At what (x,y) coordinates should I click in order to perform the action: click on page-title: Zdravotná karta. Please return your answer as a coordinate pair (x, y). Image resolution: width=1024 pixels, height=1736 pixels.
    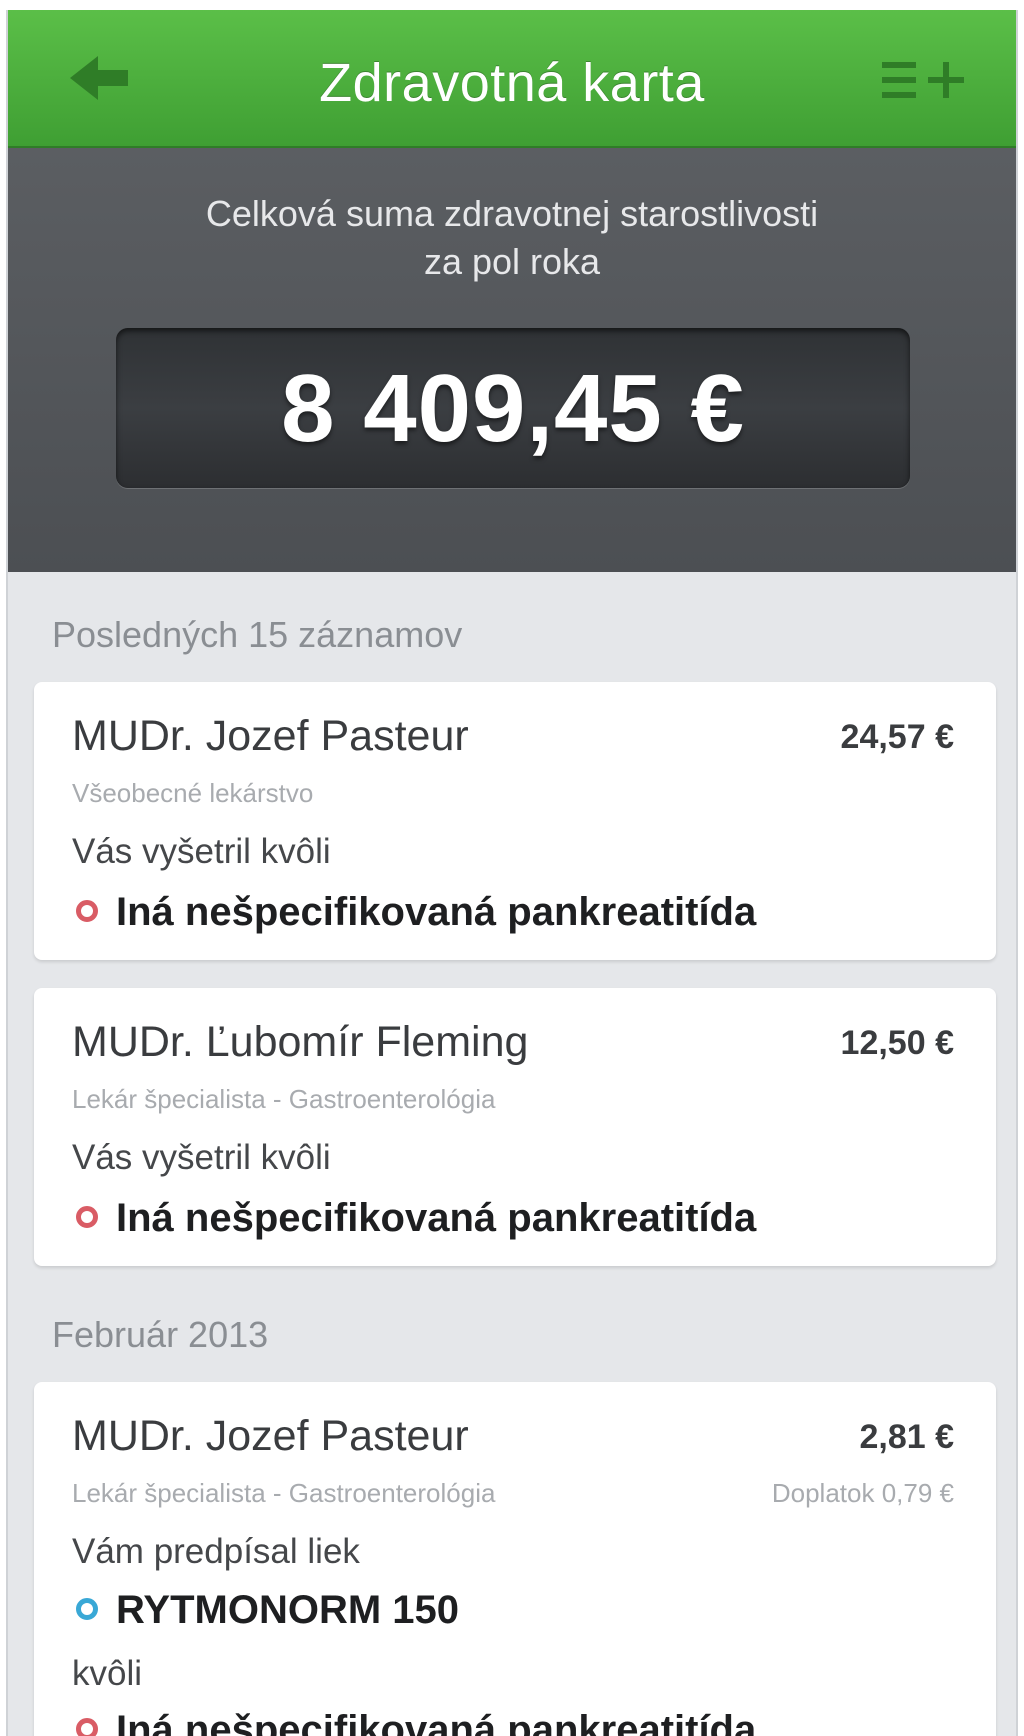
    Looking at the image, I should click on (512, 83).